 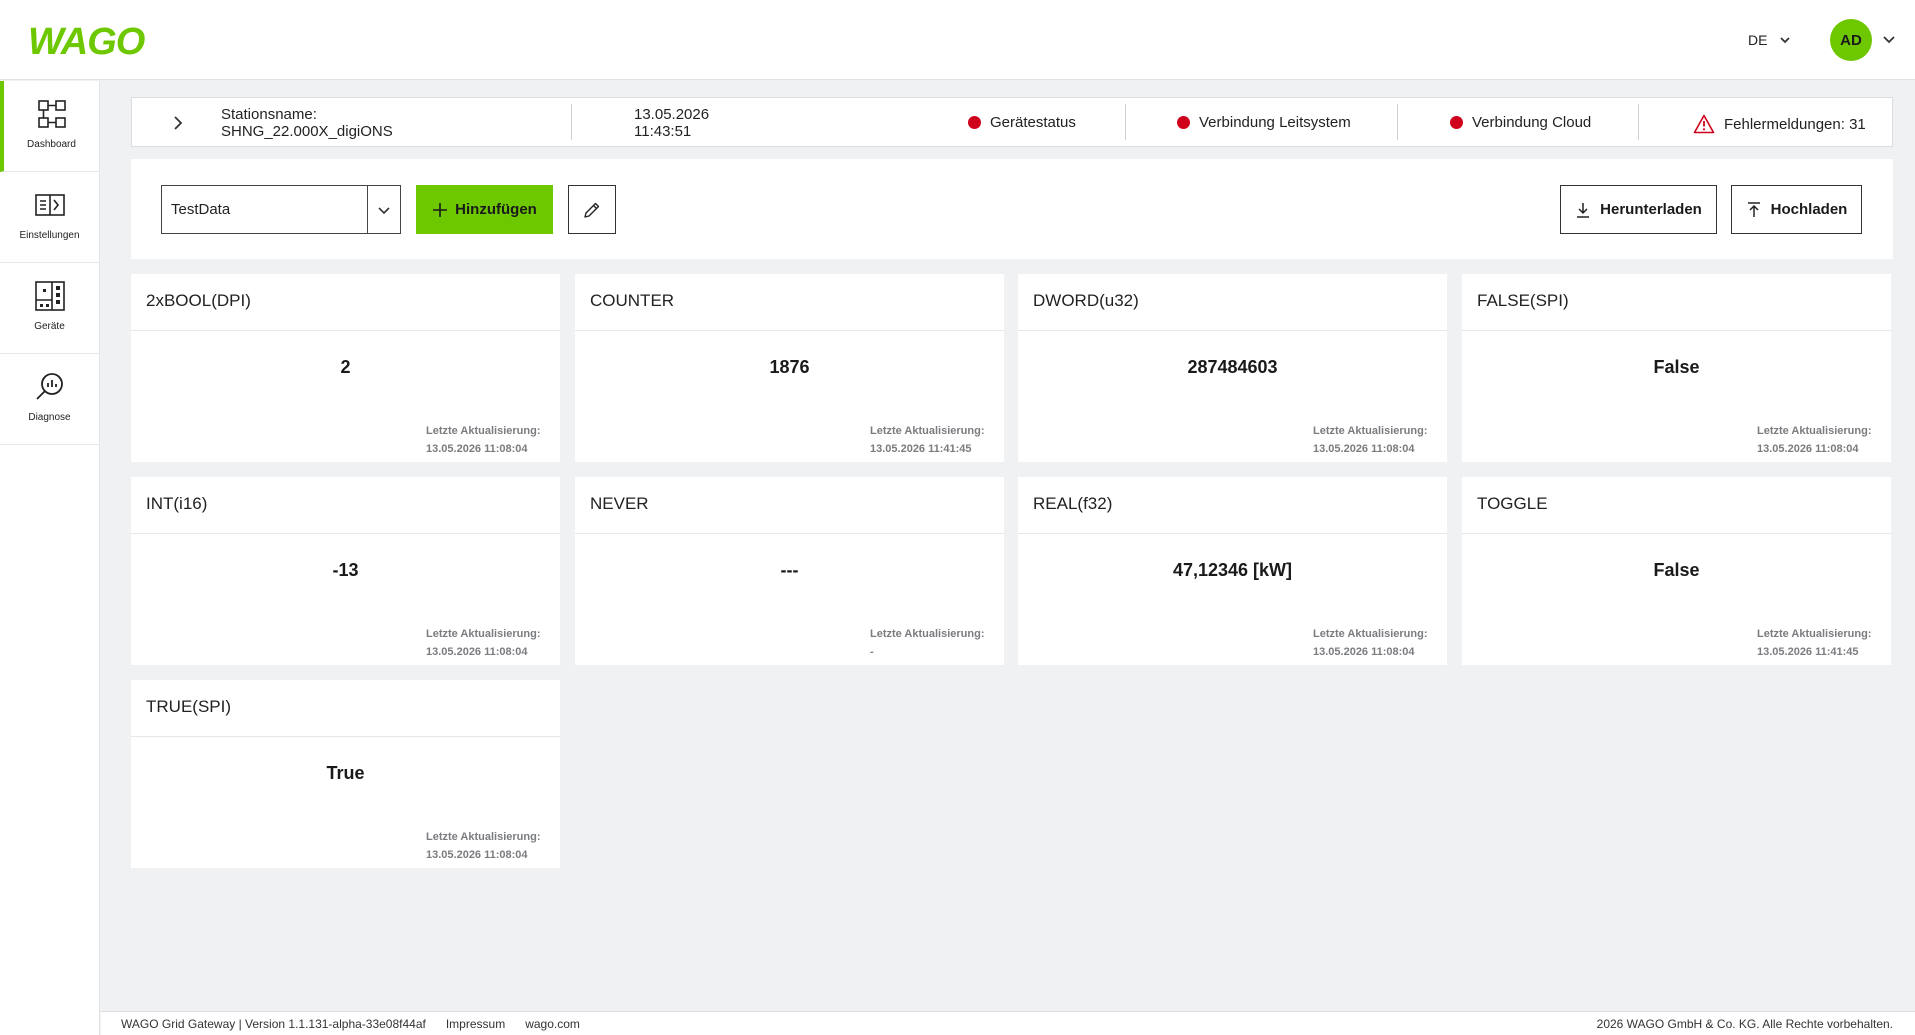 I want to click on sidebar-item-geraete: Geräte, so click(x=49, y=308).